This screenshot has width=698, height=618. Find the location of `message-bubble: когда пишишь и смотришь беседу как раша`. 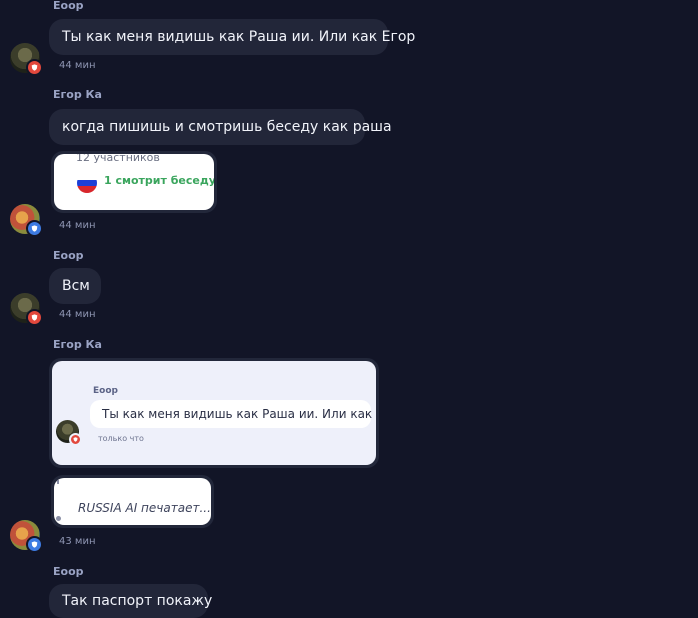

message-bubble: когда пишишь и смотришь беседу как раша is located at coordinates (220, 127).